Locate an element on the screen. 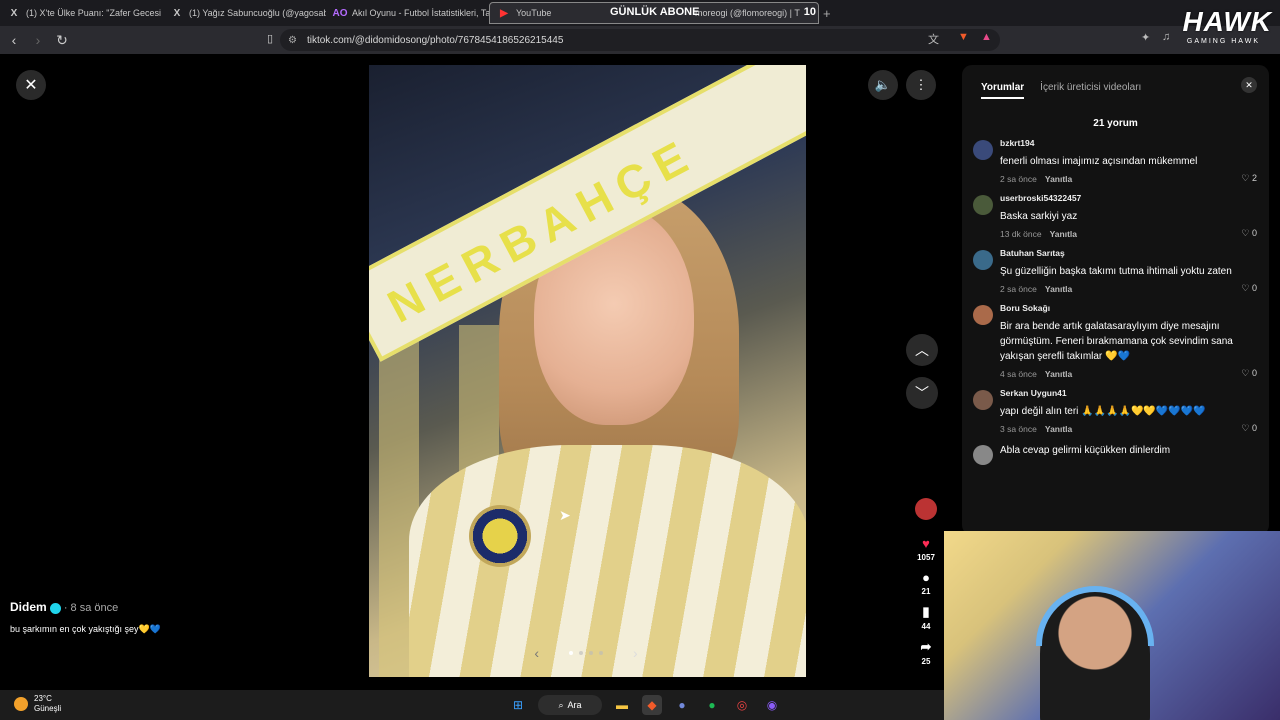  verified-badge-icon is located at coordinates (55, 608).